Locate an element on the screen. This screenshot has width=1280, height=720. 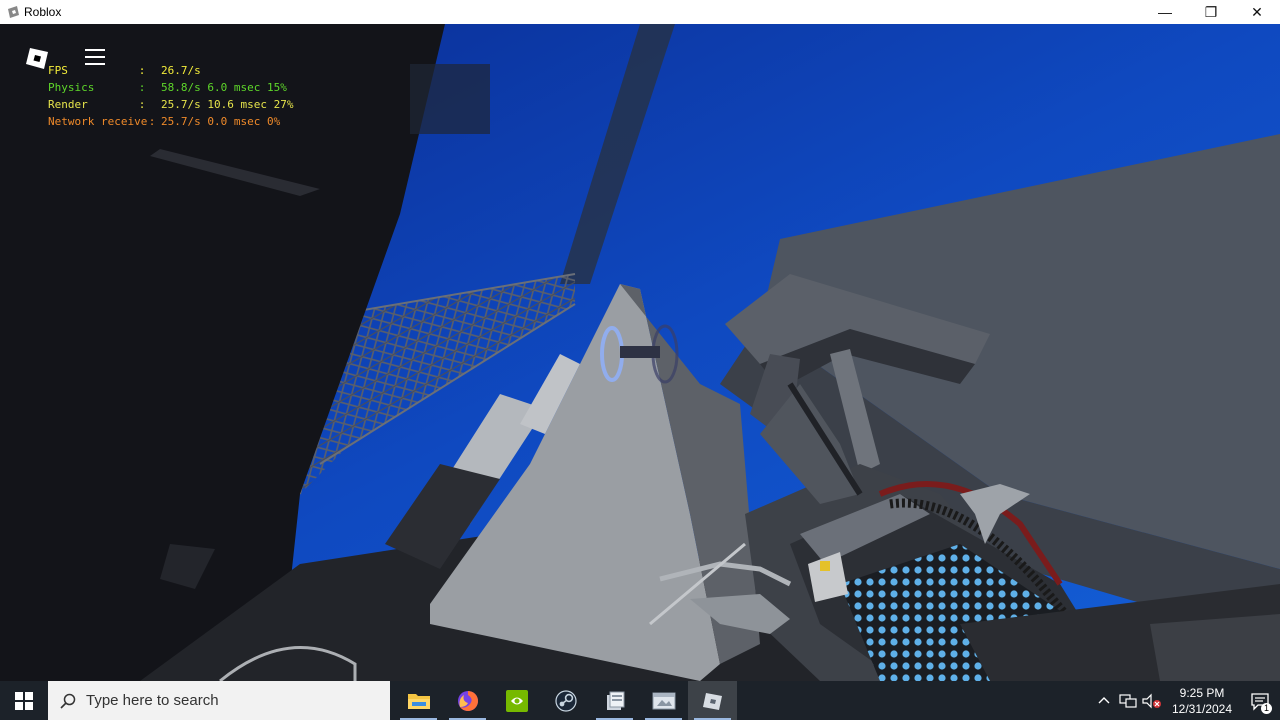
taskbar-search-box: Type here to search is located at coordinates (219, 700).